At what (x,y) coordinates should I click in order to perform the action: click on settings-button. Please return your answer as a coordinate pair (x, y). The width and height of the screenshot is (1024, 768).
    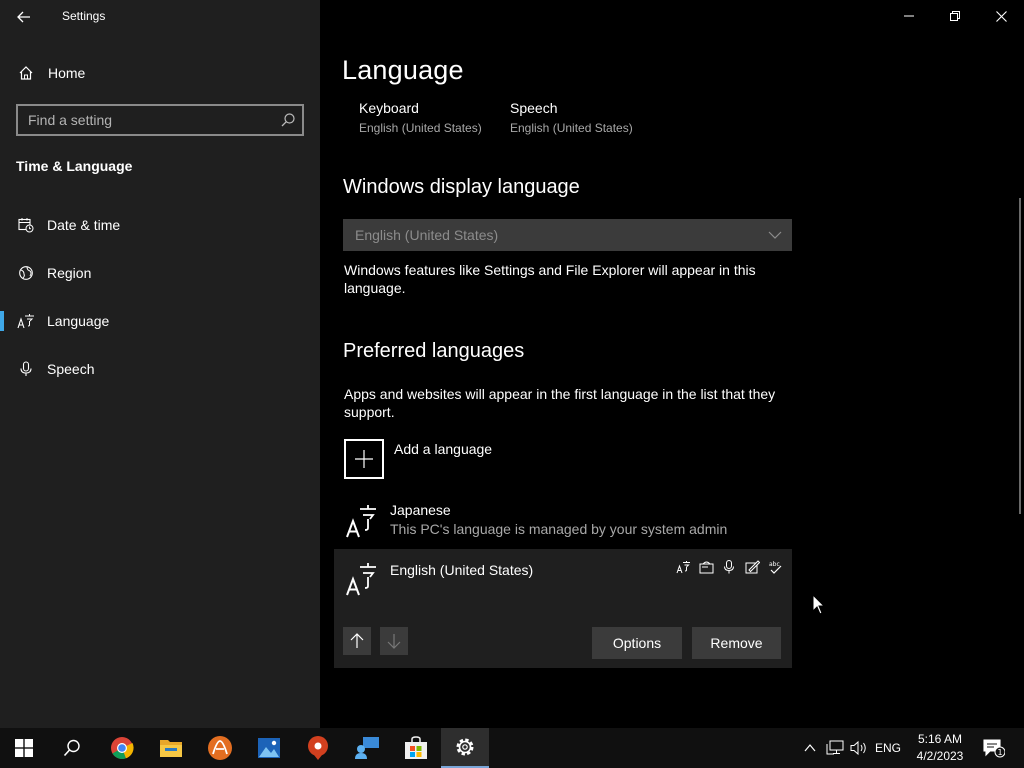
    Looking at the image, I should click on (465, 748).